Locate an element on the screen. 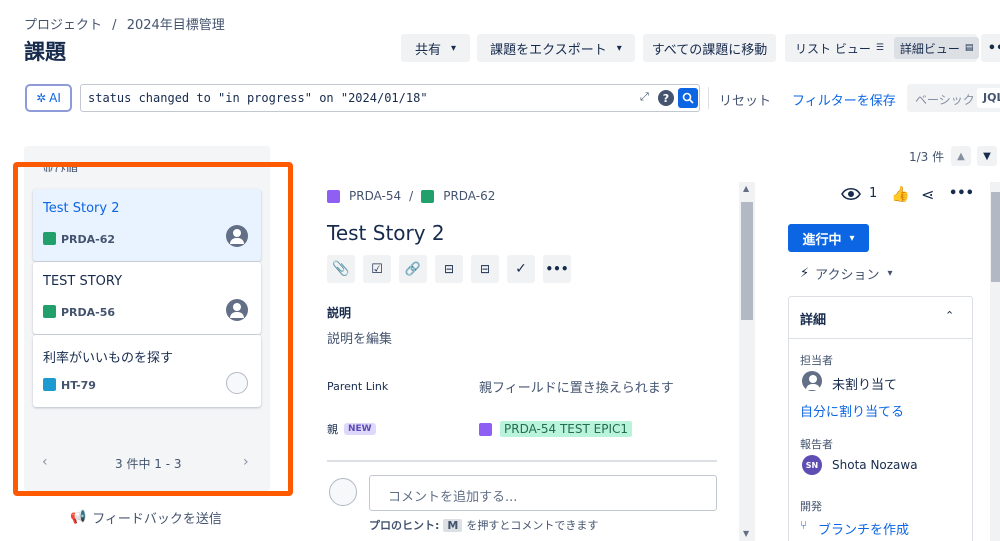 The height and width of the screenshot is (541, 1000). export-label: 課題をエクスポート is located at coordinates (548, 50).